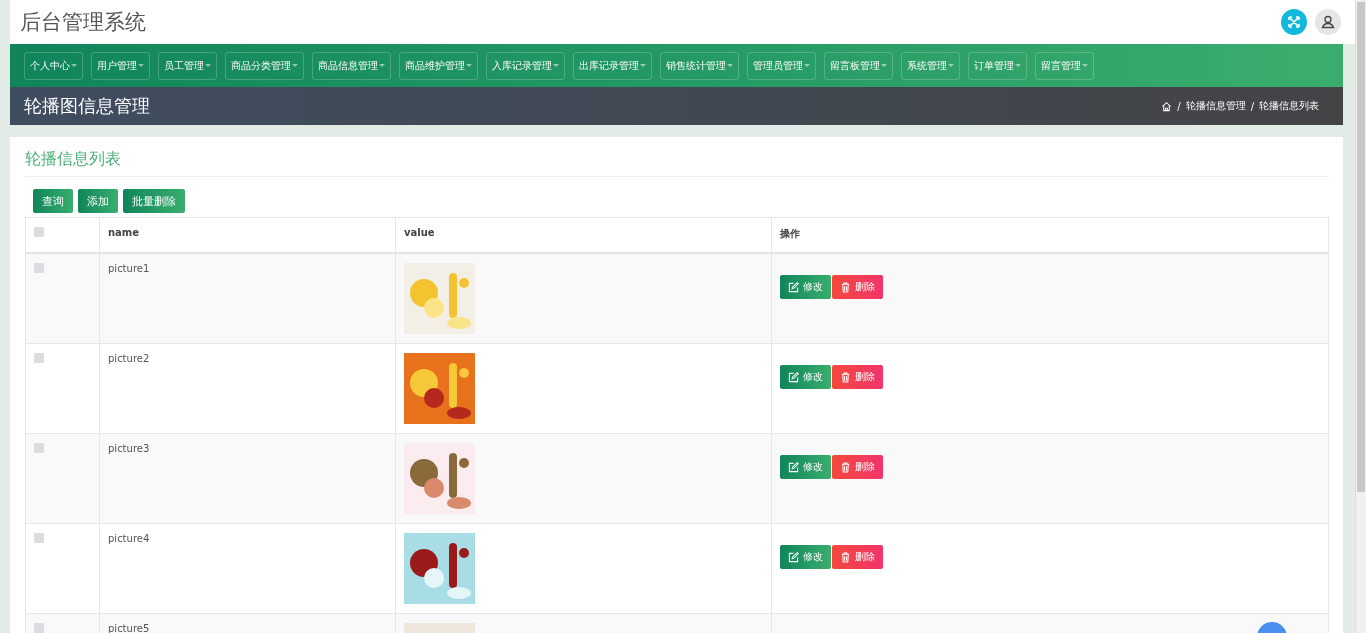 The image size is (1366, 633). What do you see at coordinates (351, 65) in the screenshot?
I see `nav-menu-item: 商品信息管理` at bounding box center [351, 65].